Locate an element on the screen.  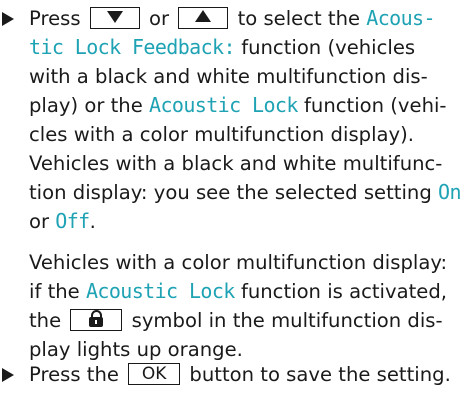
down-key is located at coordinates (114, 17).